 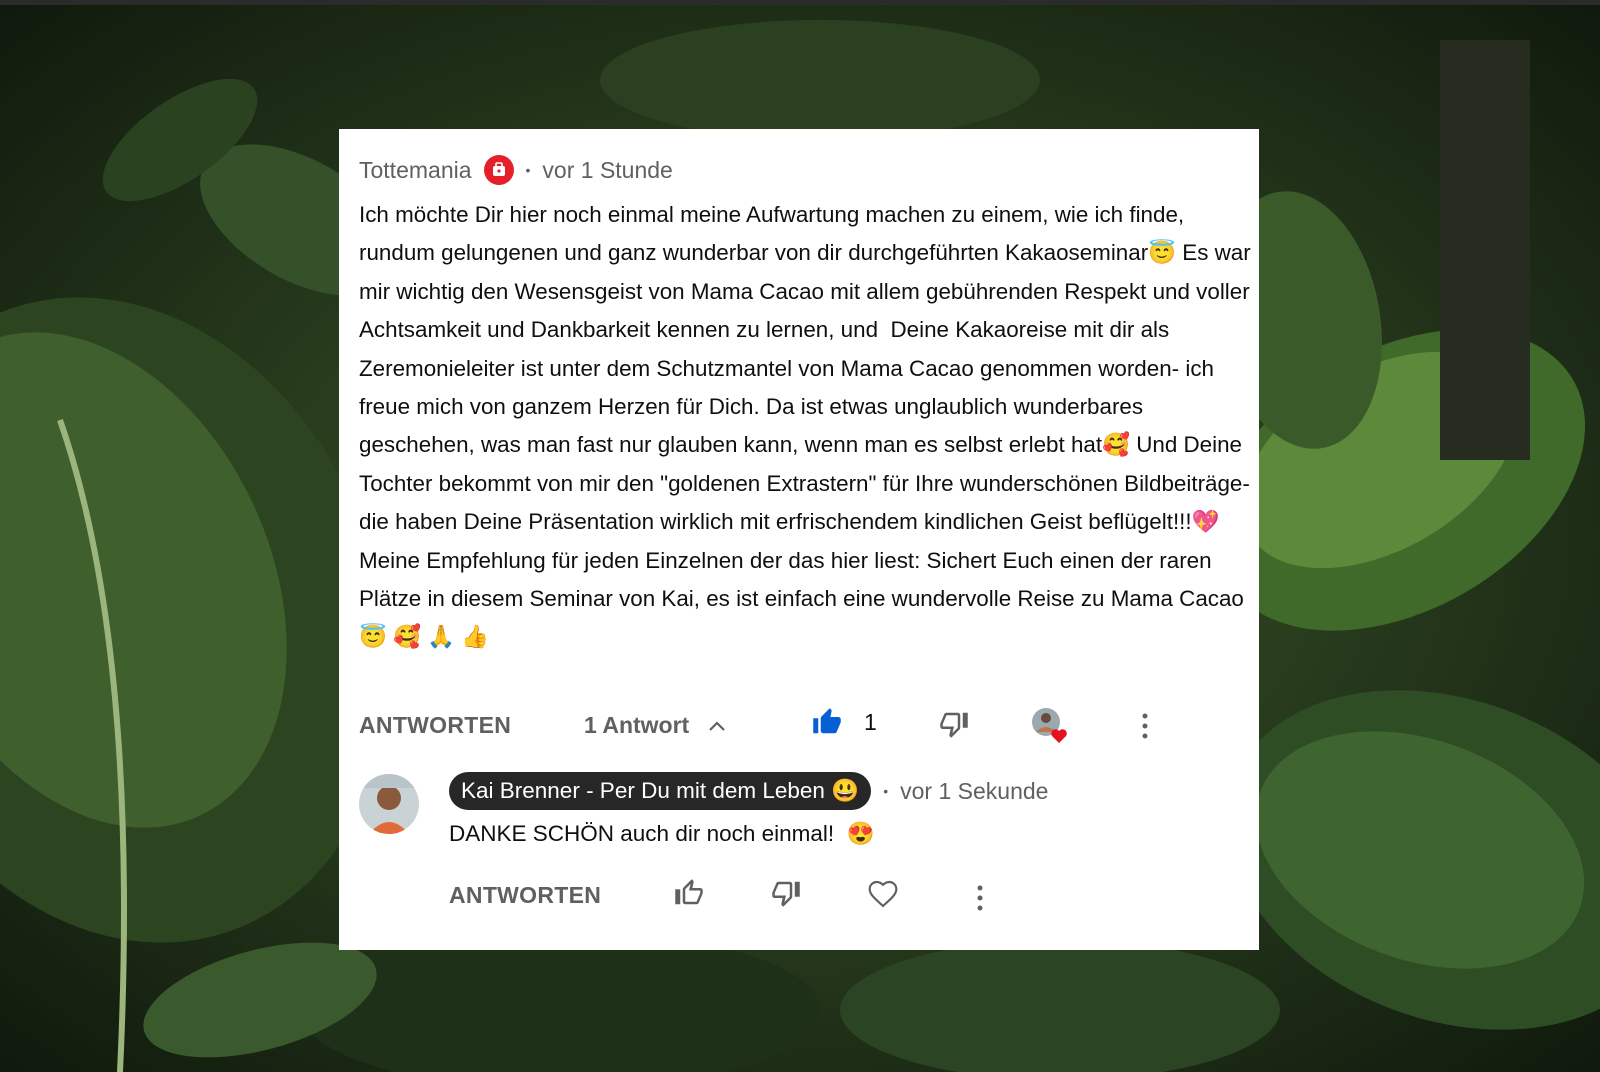 What do you see at coordinates (642, 833) in the screenshot?
I see `reply-text-body: DANKE SCHÖN auch dir noch einmal!` at bounding box center [642, 833].